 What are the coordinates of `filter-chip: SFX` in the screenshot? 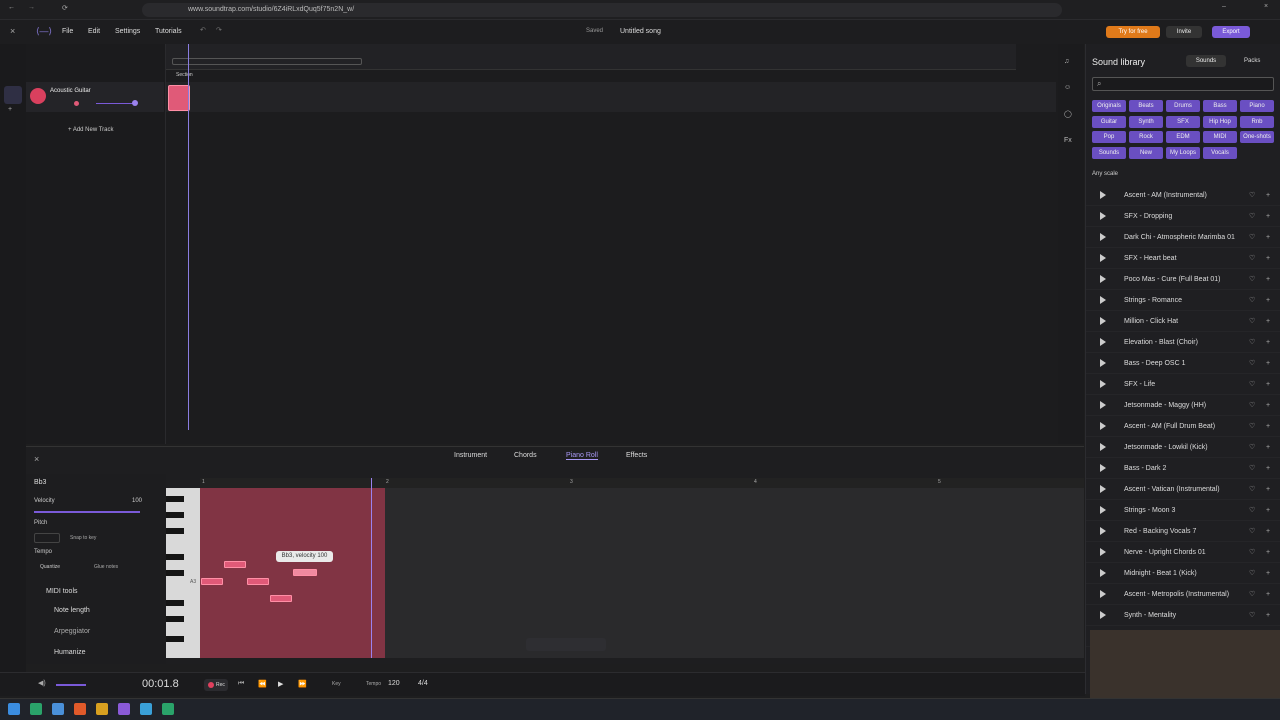 It's located at (1183, 121).